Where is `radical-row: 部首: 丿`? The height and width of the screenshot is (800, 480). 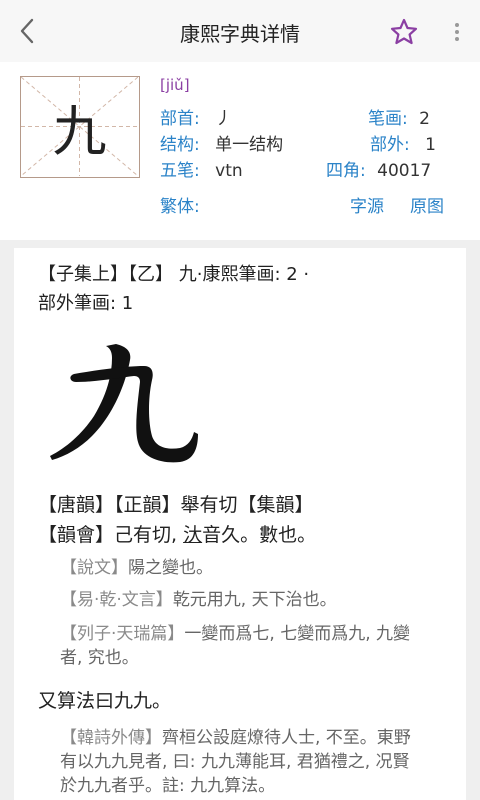
radical-row: 部首: 丿 is located at coordinates (196, 116).